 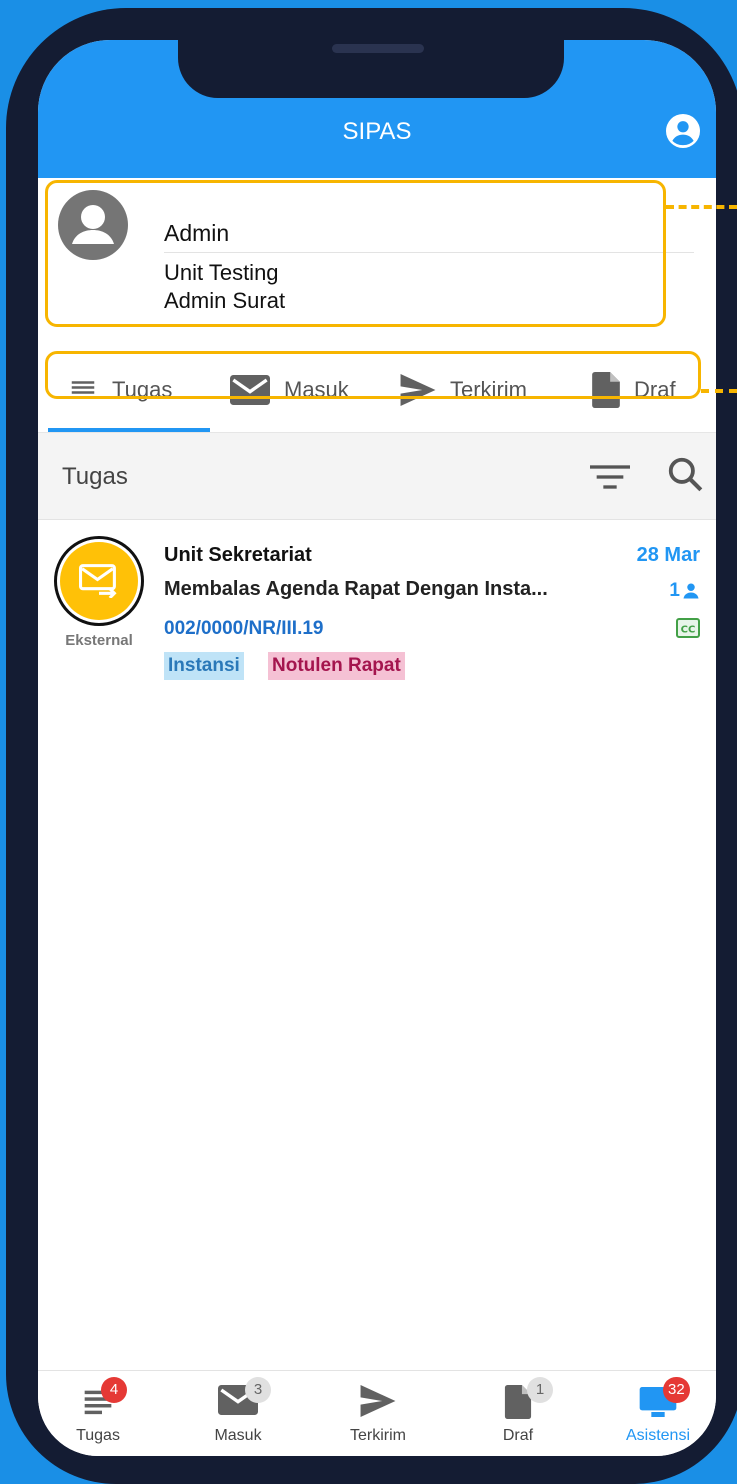 What do you see at coordinates (518, 1435) in the screenshot?
I see `nav-label: Draf` at bounding box center [518, 1435].